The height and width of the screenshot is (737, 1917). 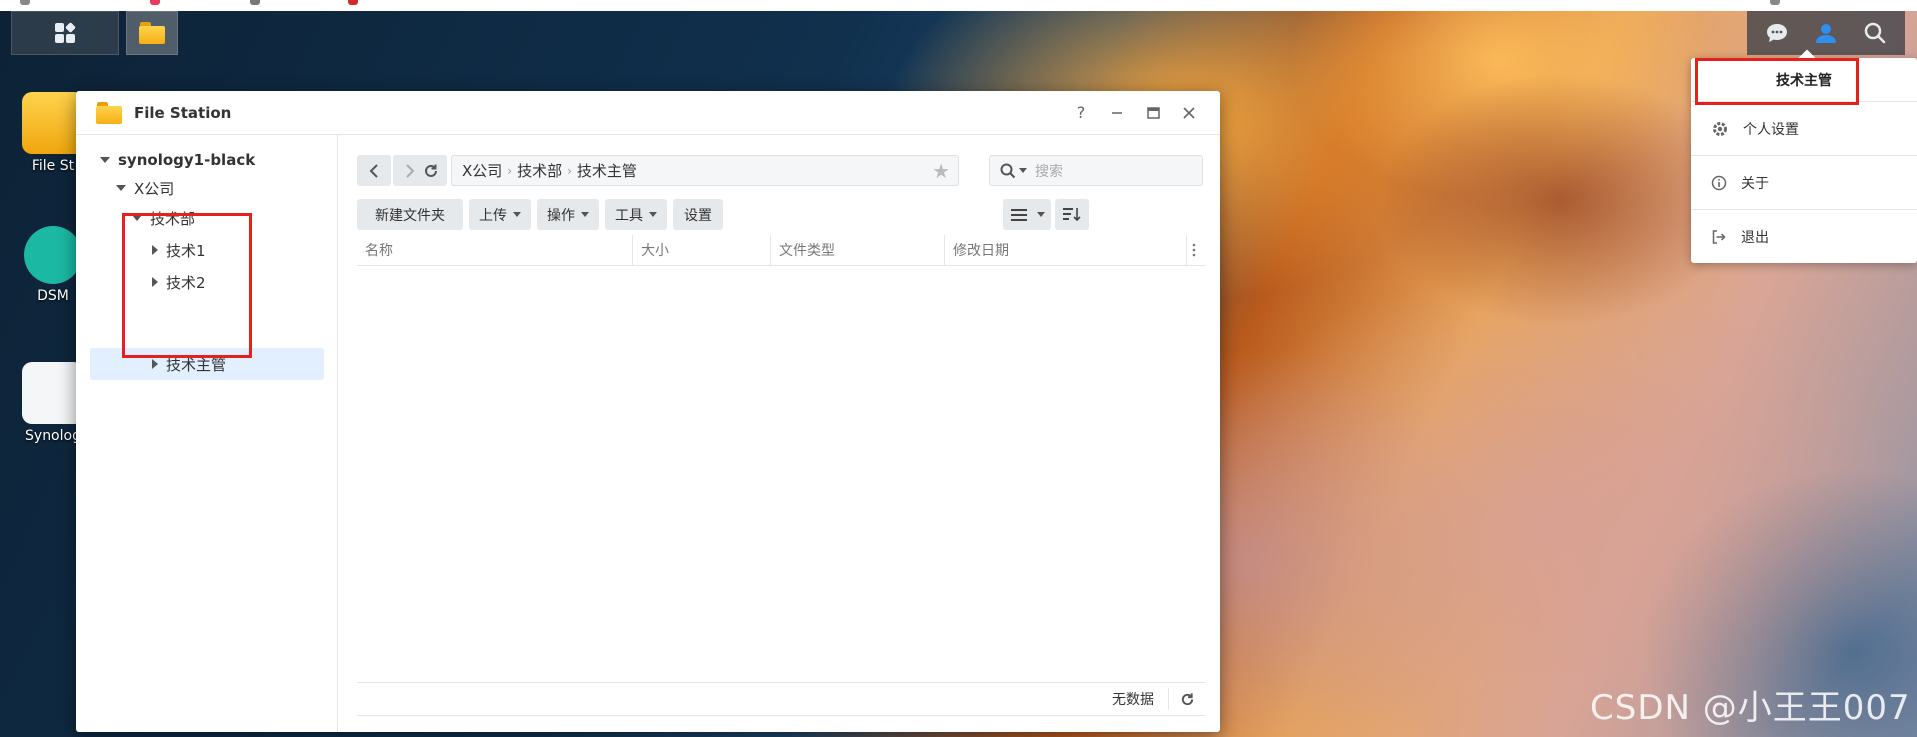 I want to click on view-mode-button, so click(x=1027, y=214).